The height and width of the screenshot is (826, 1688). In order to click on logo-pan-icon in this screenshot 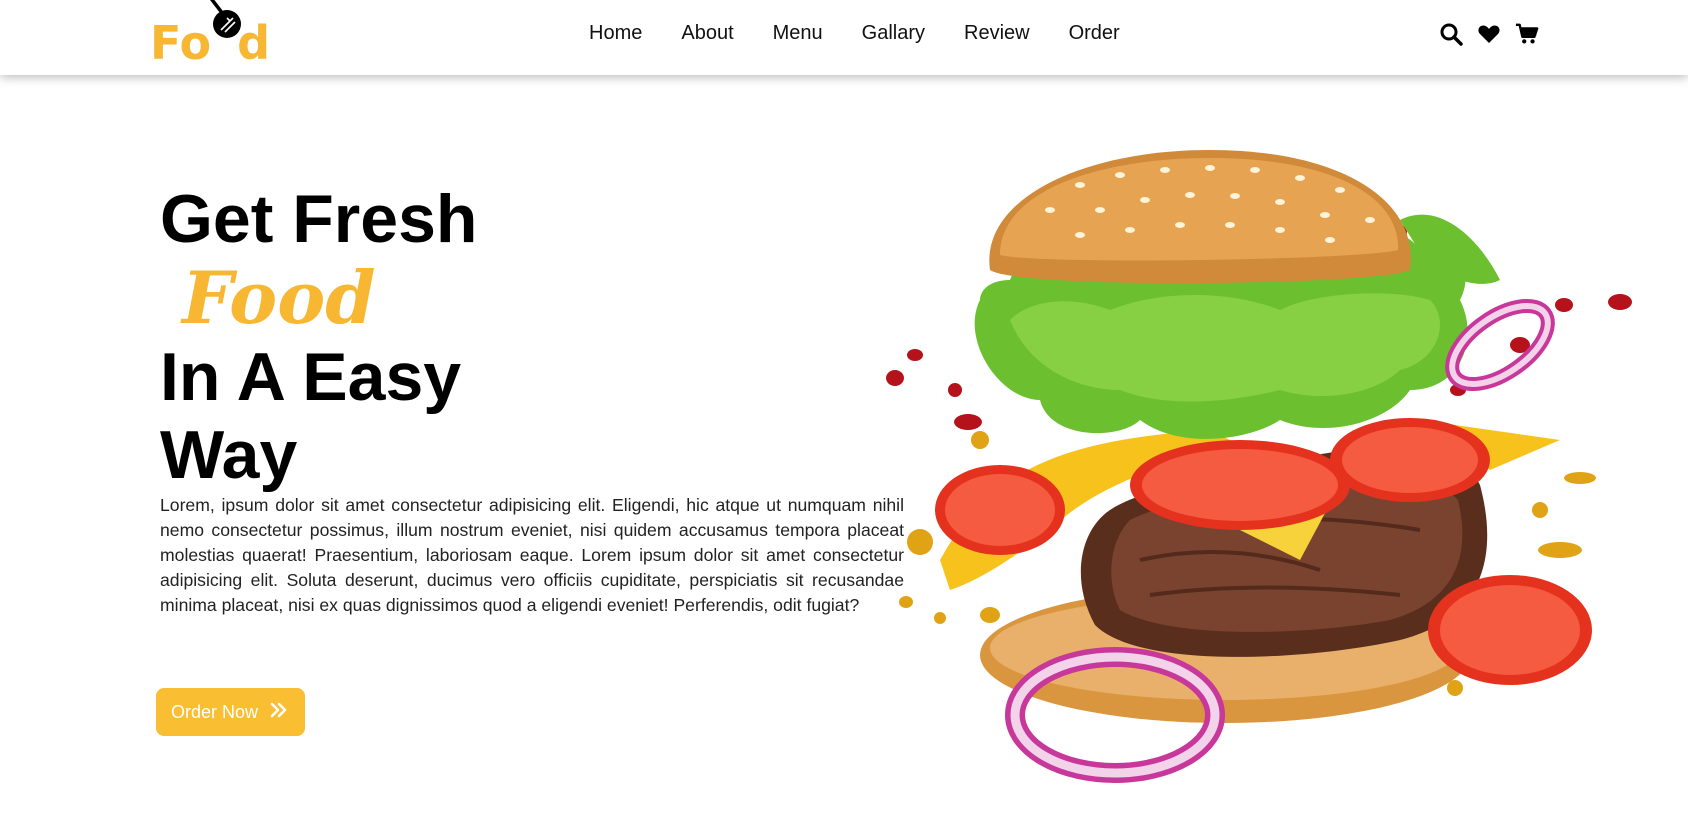, I will do `click(226, 33)`.